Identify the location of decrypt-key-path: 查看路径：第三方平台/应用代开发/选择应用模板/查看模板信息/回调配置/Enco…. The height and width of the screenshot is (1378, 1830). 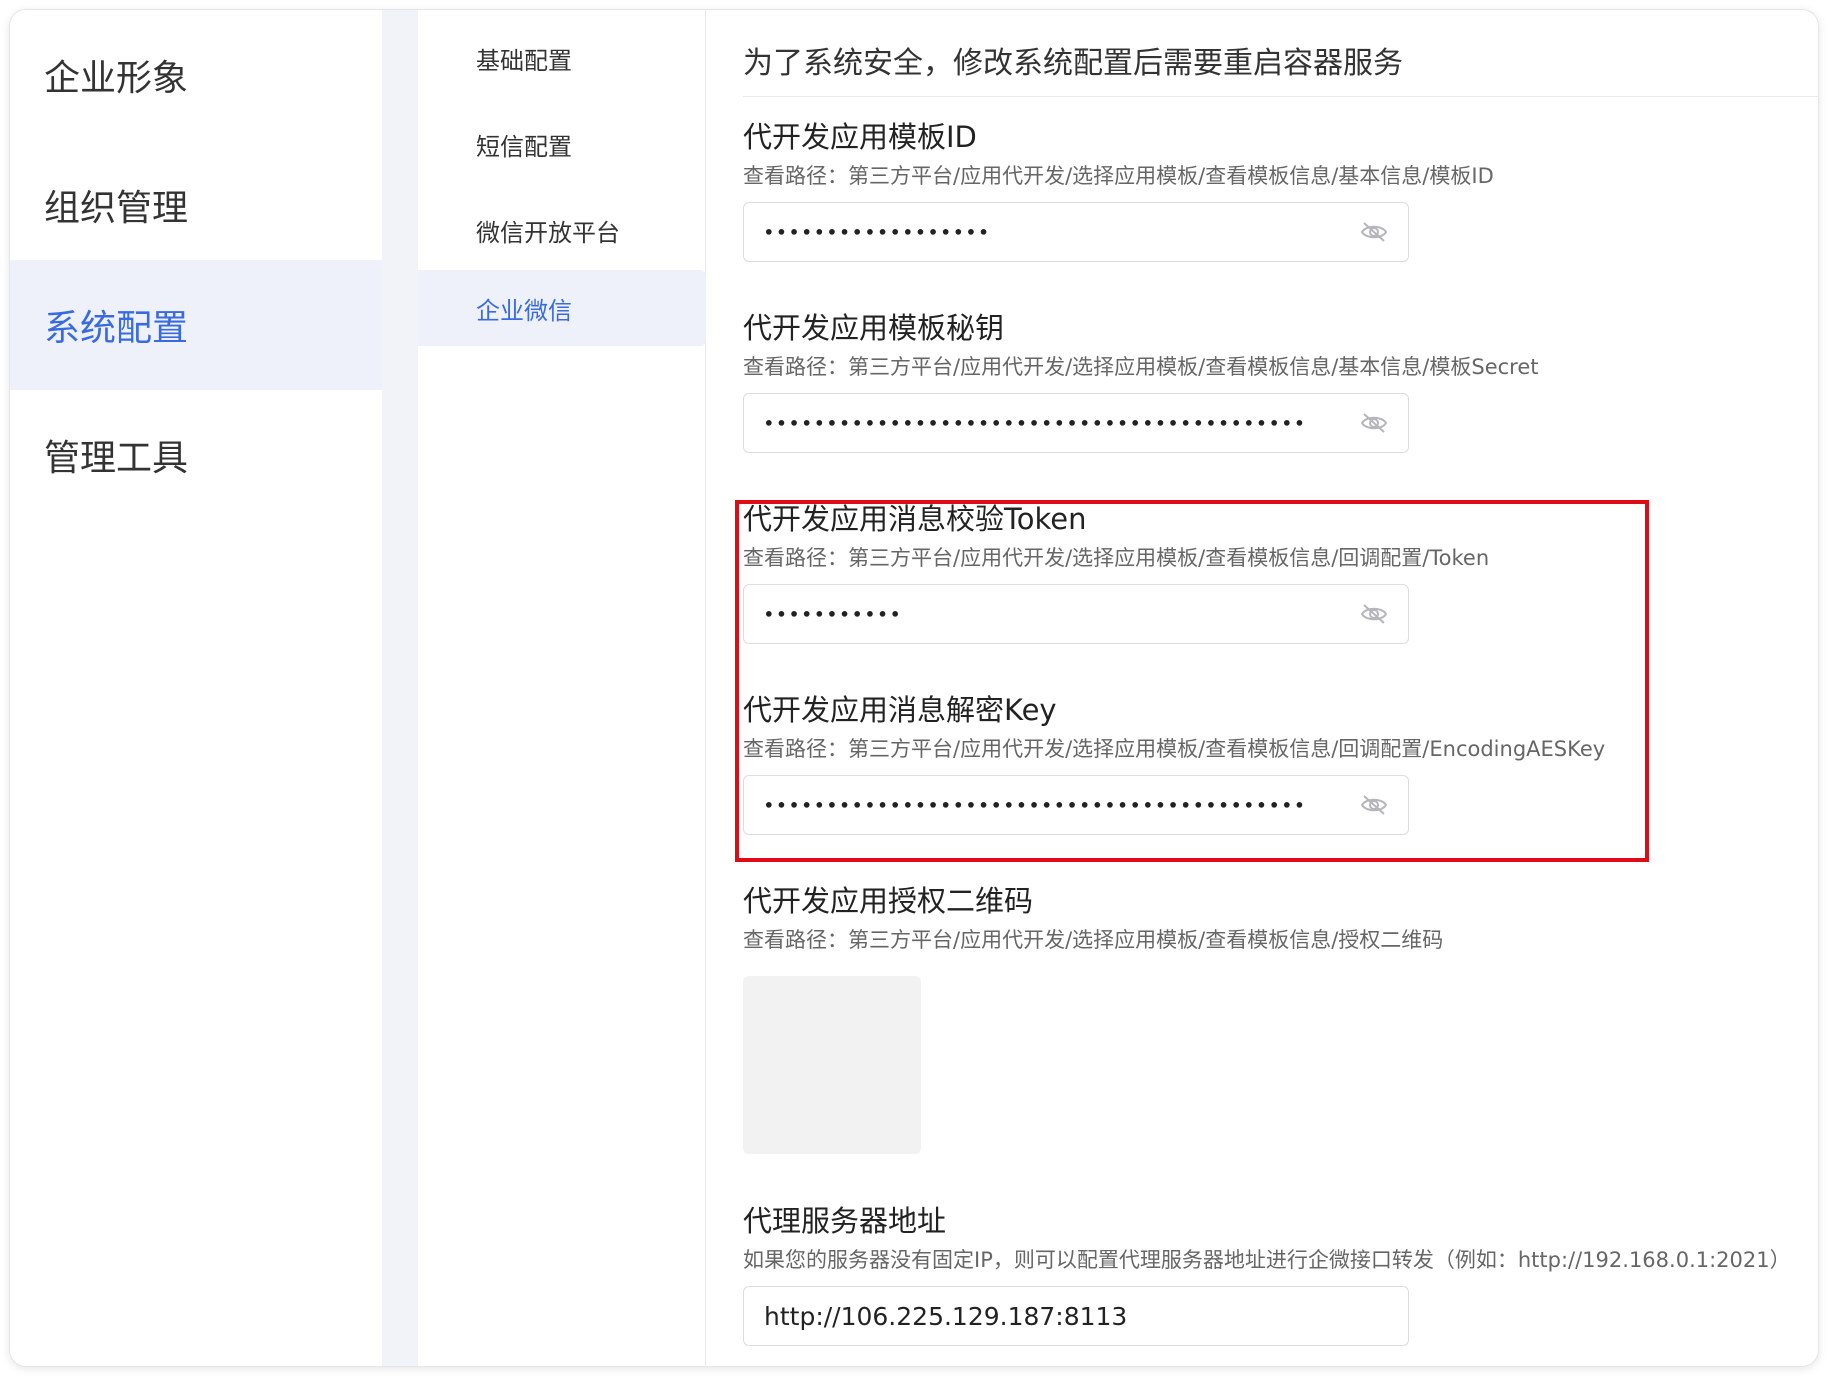
(1174, 749).